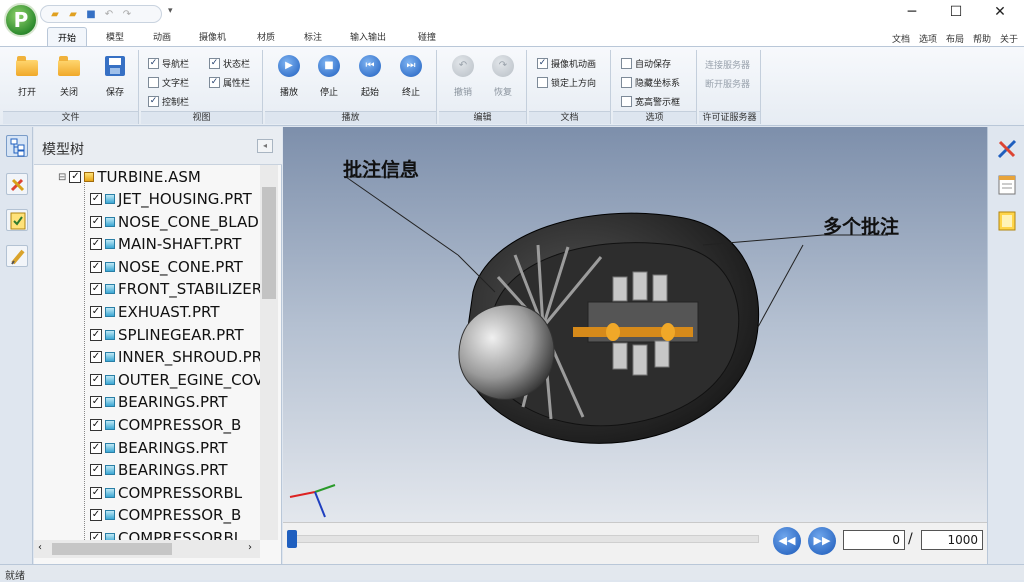  What do you see at coordinates (27, 78) in the screenshot?
I see `open-button: 打开` at bounding box center [27, 78].